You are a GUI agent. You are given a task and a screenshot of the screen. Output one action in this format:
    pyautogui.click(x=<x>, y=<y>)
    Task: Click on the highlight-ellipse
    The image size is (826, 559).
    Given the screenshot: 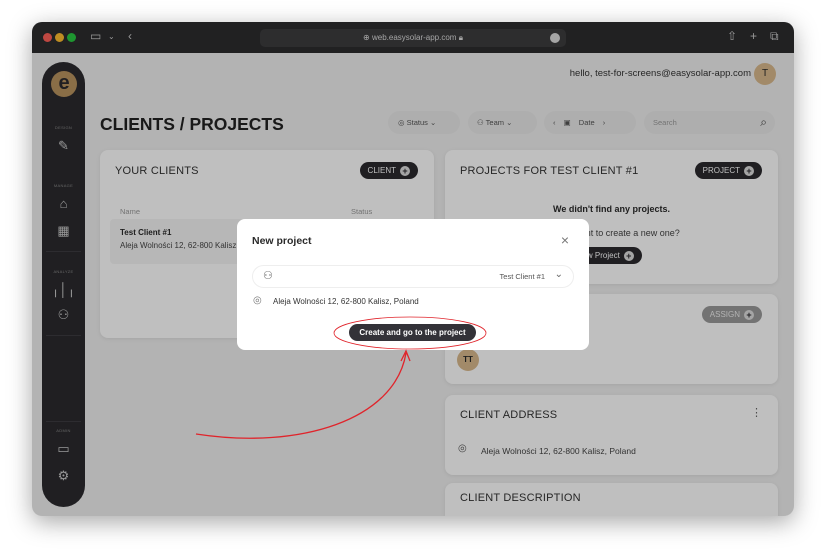 What is the action you would take?
    pyautogui.click(x=410, y=333)
    